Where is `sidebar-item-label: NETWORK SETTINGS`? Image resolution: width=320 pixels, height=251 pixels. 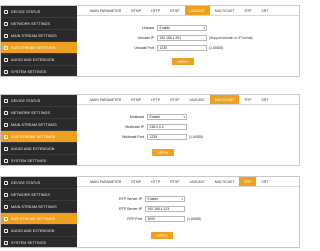
sidebar-item-label: NETWORK SETTINGS is located at coordinates (30, 194).